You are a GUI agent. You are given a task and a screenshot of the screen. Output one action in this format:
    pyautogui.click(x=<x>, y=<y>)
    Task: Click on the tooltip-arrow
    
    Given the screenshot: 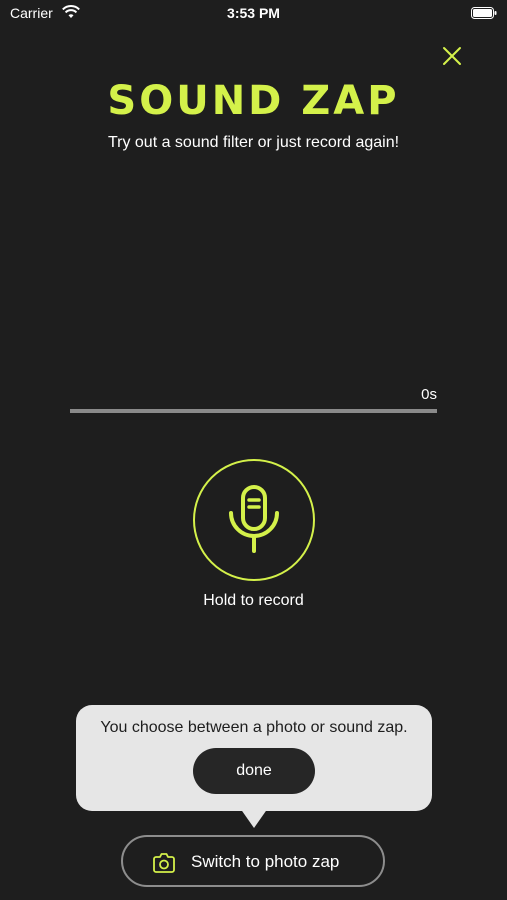 What is the action you would take?
    pyautogui.click(x=254, y=818)
    